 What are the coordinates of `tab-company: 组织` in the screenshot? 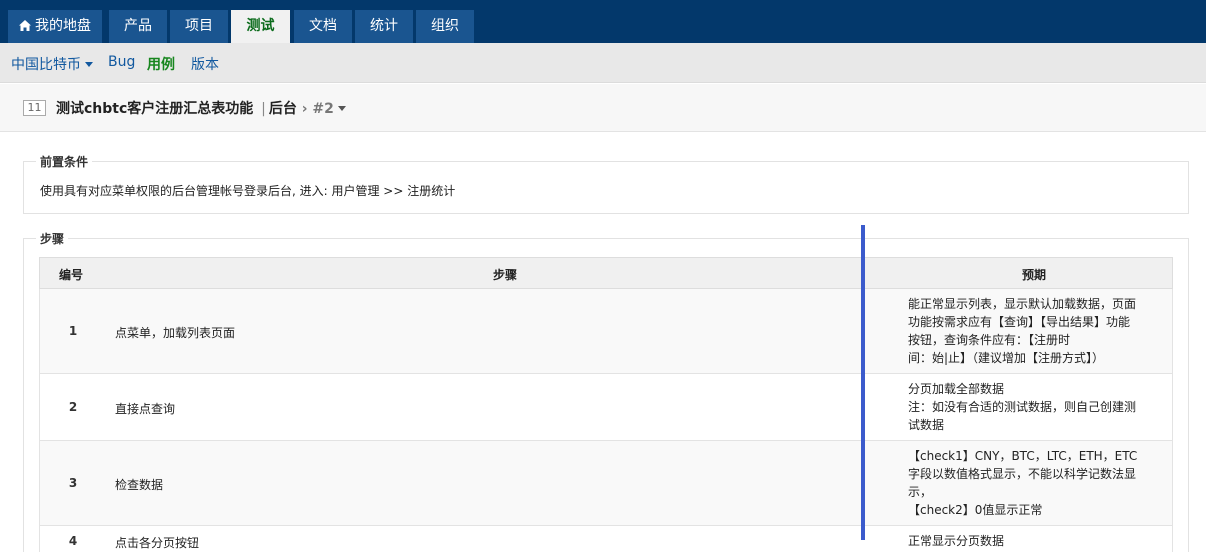 It's located at (445, 26).